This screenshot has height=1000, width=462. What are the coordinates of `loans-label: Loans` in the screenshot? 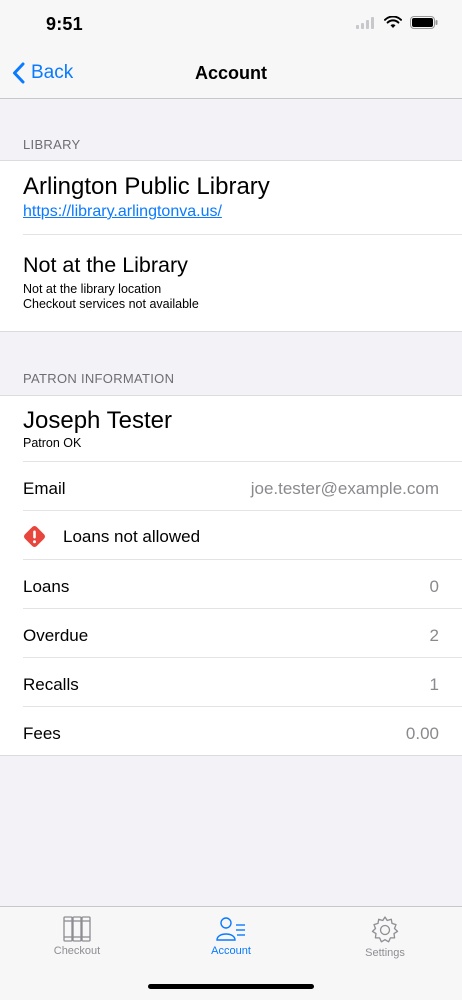 It's located at (46, 586).